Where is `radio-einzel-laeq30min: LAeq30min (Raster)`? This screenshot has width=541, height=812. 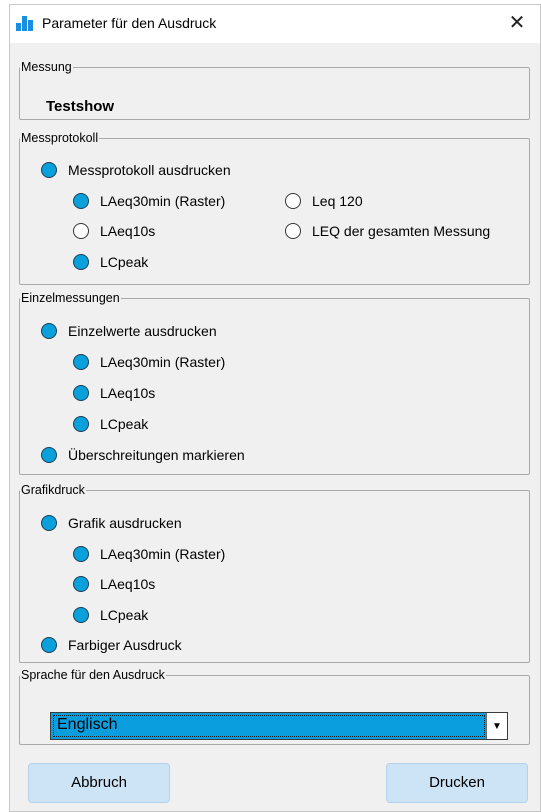 radio-einzel-laeq30min: LAeq30min (Raster) is located at coordinates (149, 362).